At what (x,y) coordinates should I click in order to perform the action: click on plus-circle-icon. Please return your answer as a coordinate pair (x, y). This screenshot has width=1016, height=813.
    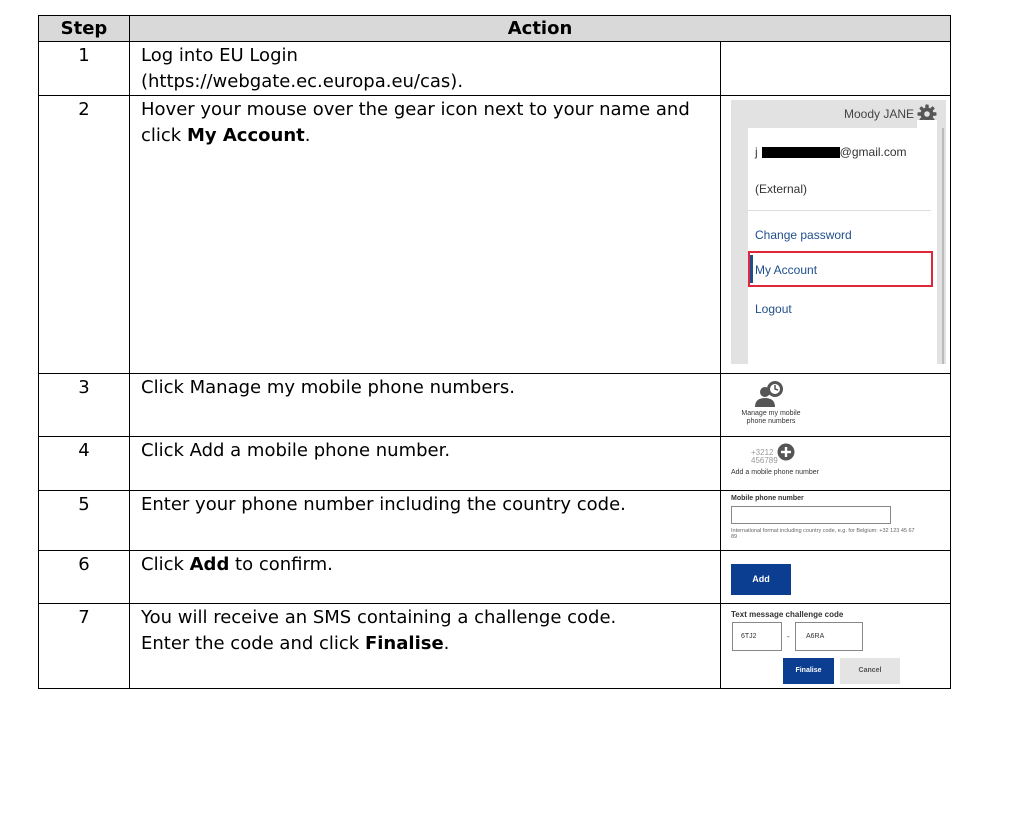
    Looking at the image, I should click on (786, 452).